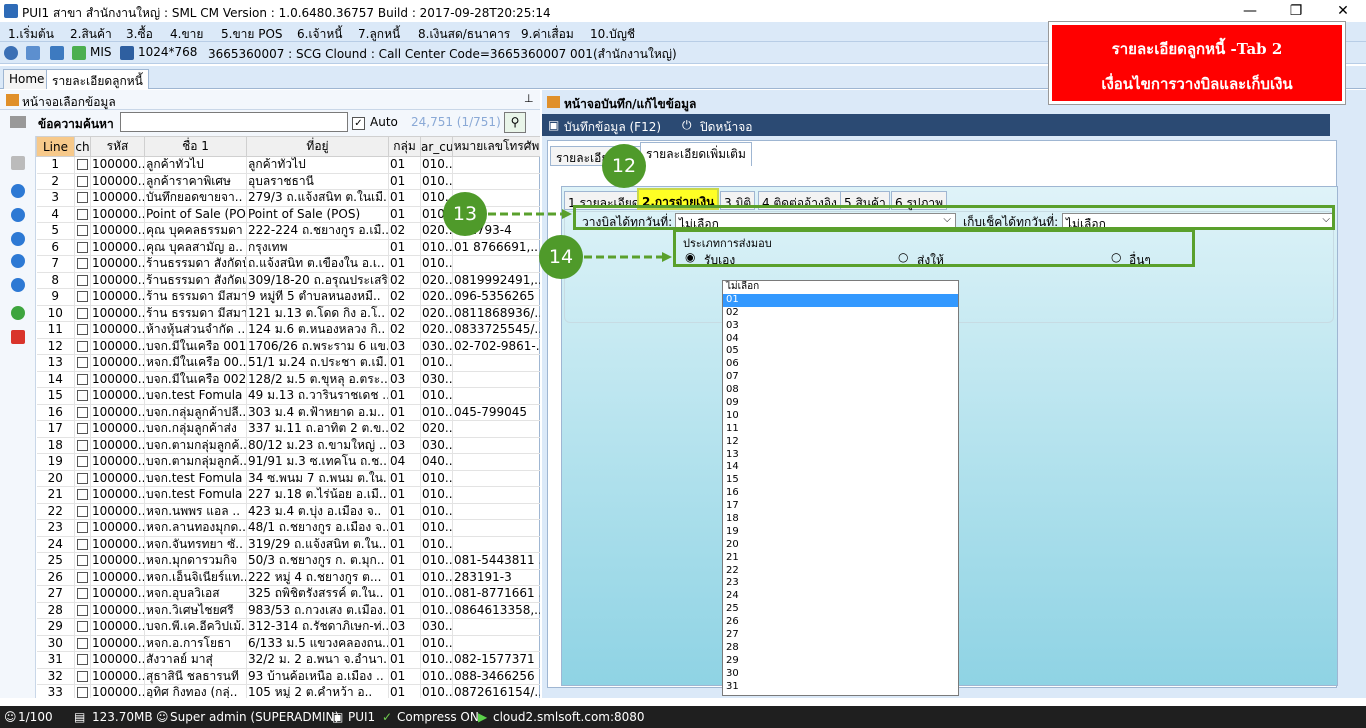 The image size is (1366, 728). Describe the element at coordinates (840, 480) in the screenshot. I see `dropdown-option: 15` at that location.